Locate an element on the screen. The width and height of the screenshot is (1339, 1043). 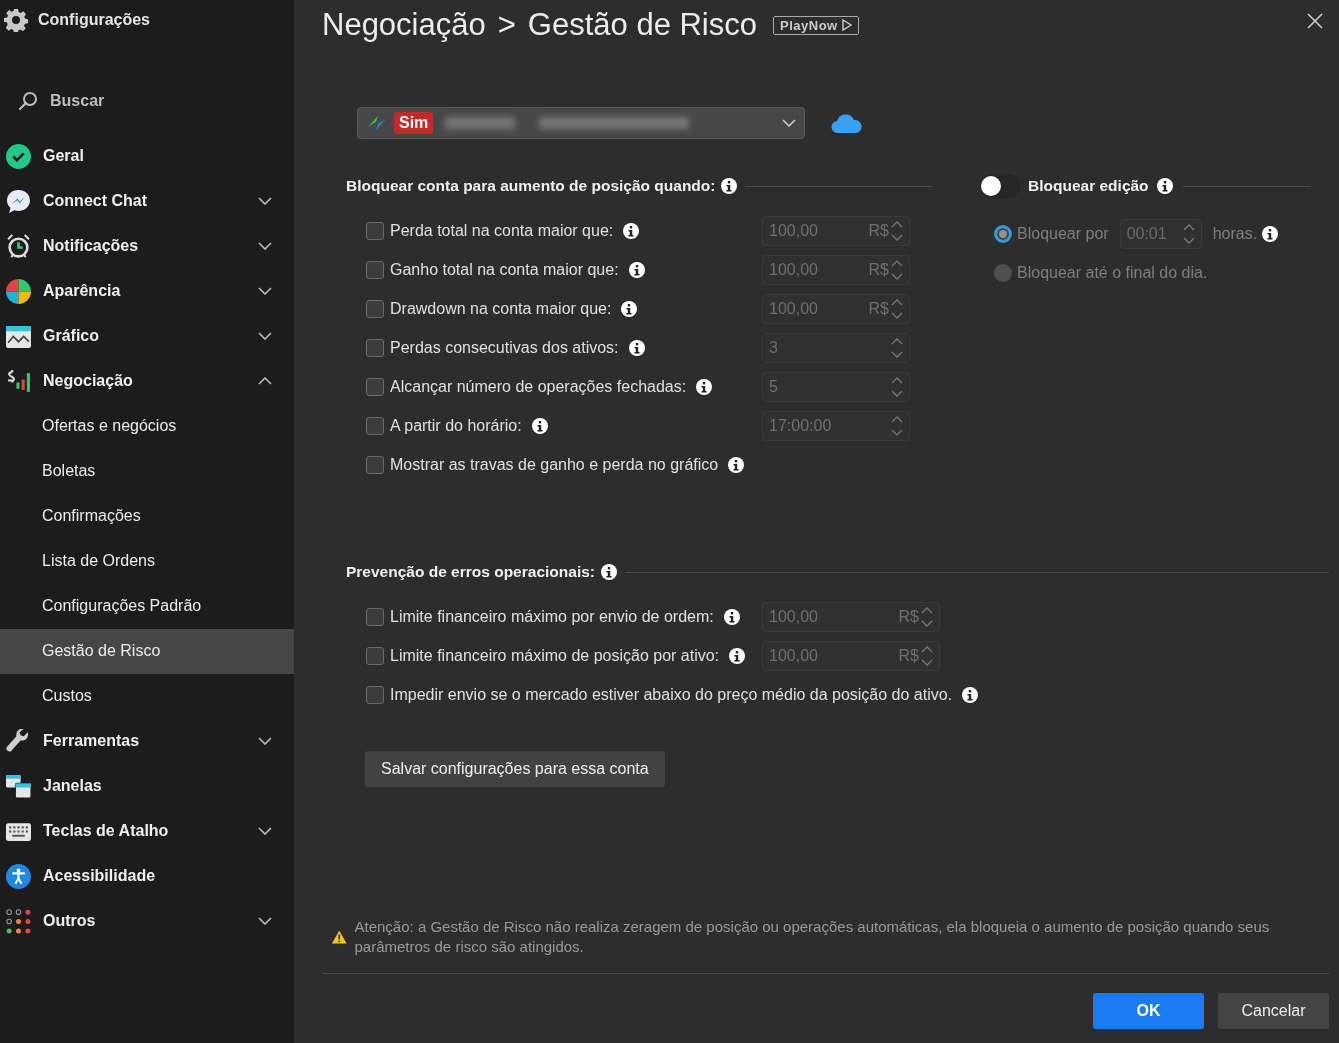
unit-label: horas. is located at coordinates (1235, 233).